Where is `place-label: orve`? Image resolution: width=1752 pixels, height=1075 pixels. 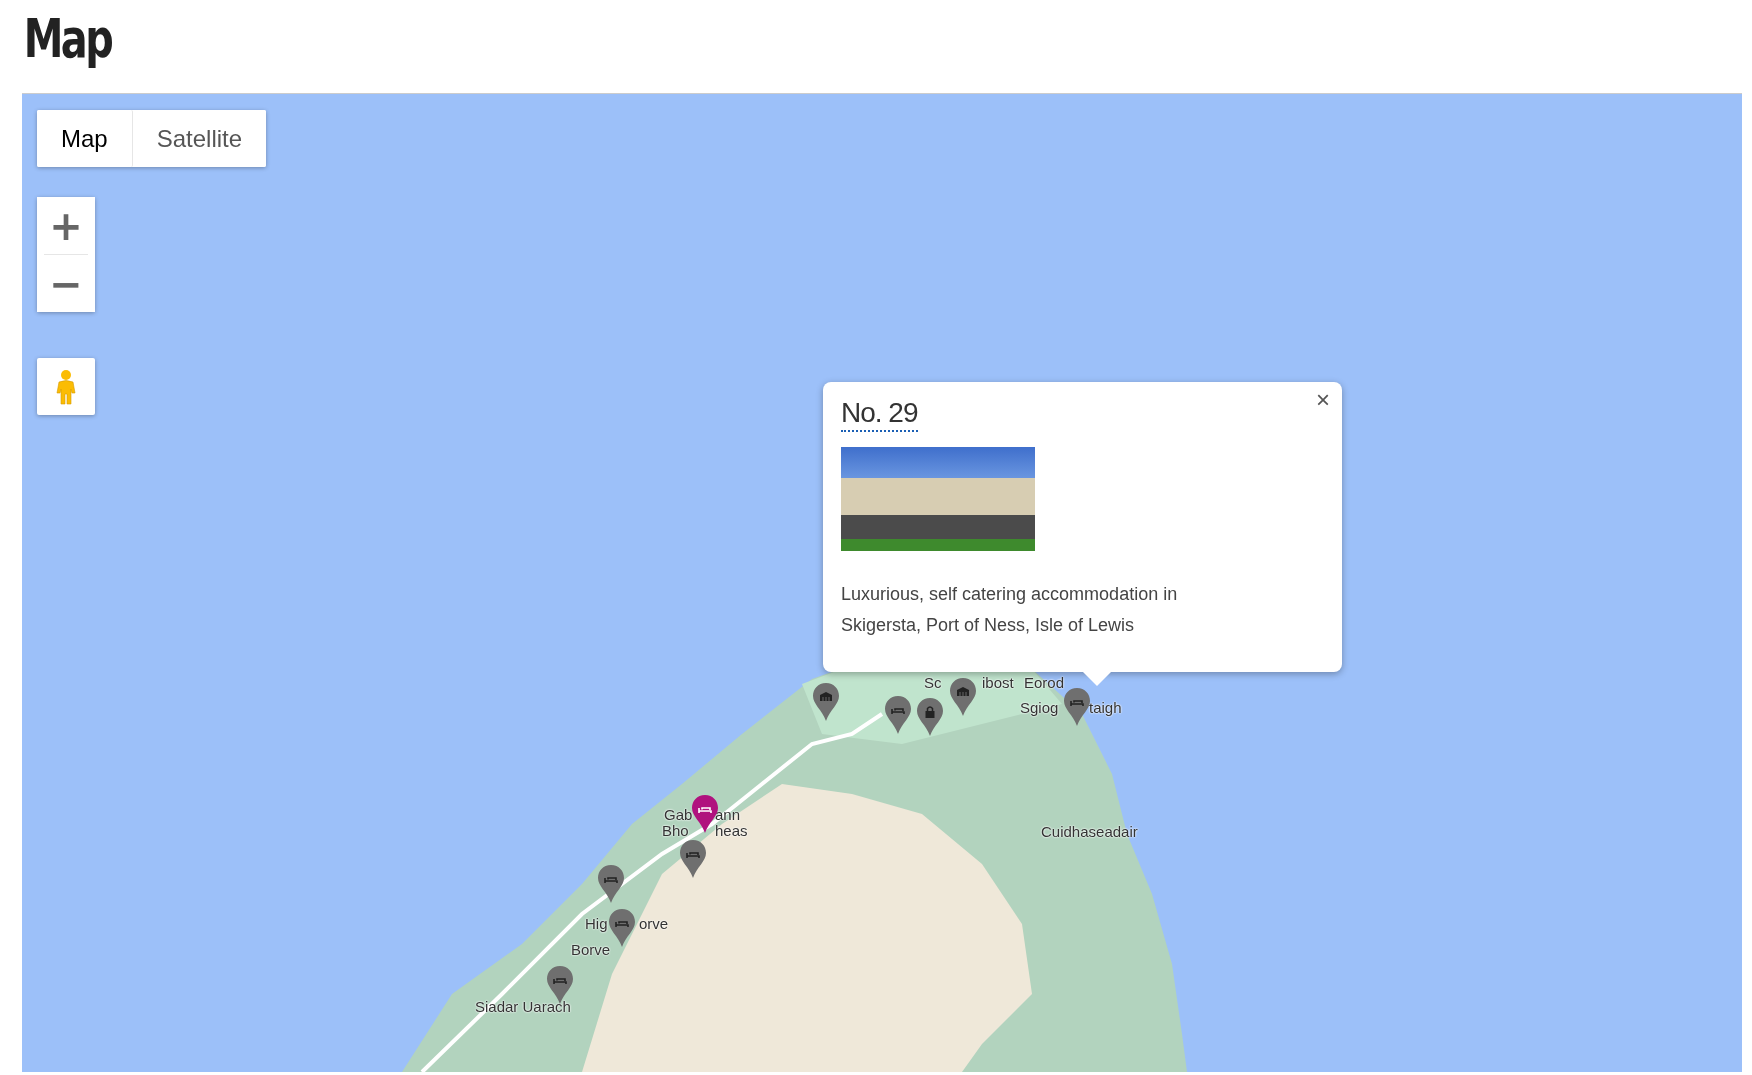
place-label: orve is located at coordinates (654, 923).